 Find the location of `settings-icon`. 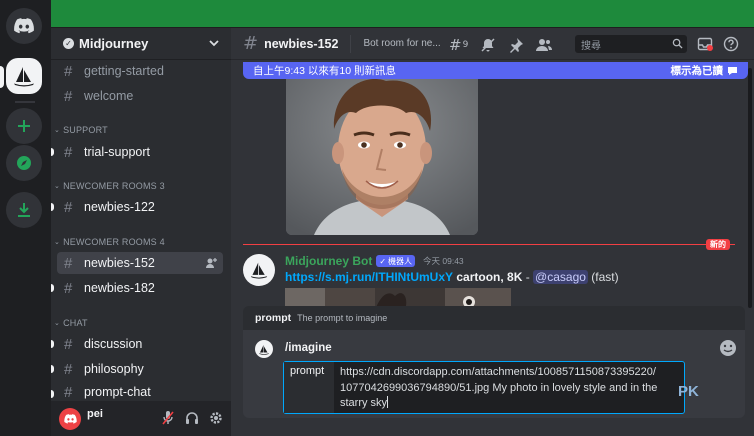

settings-icon is located at coordinates (216, 418).